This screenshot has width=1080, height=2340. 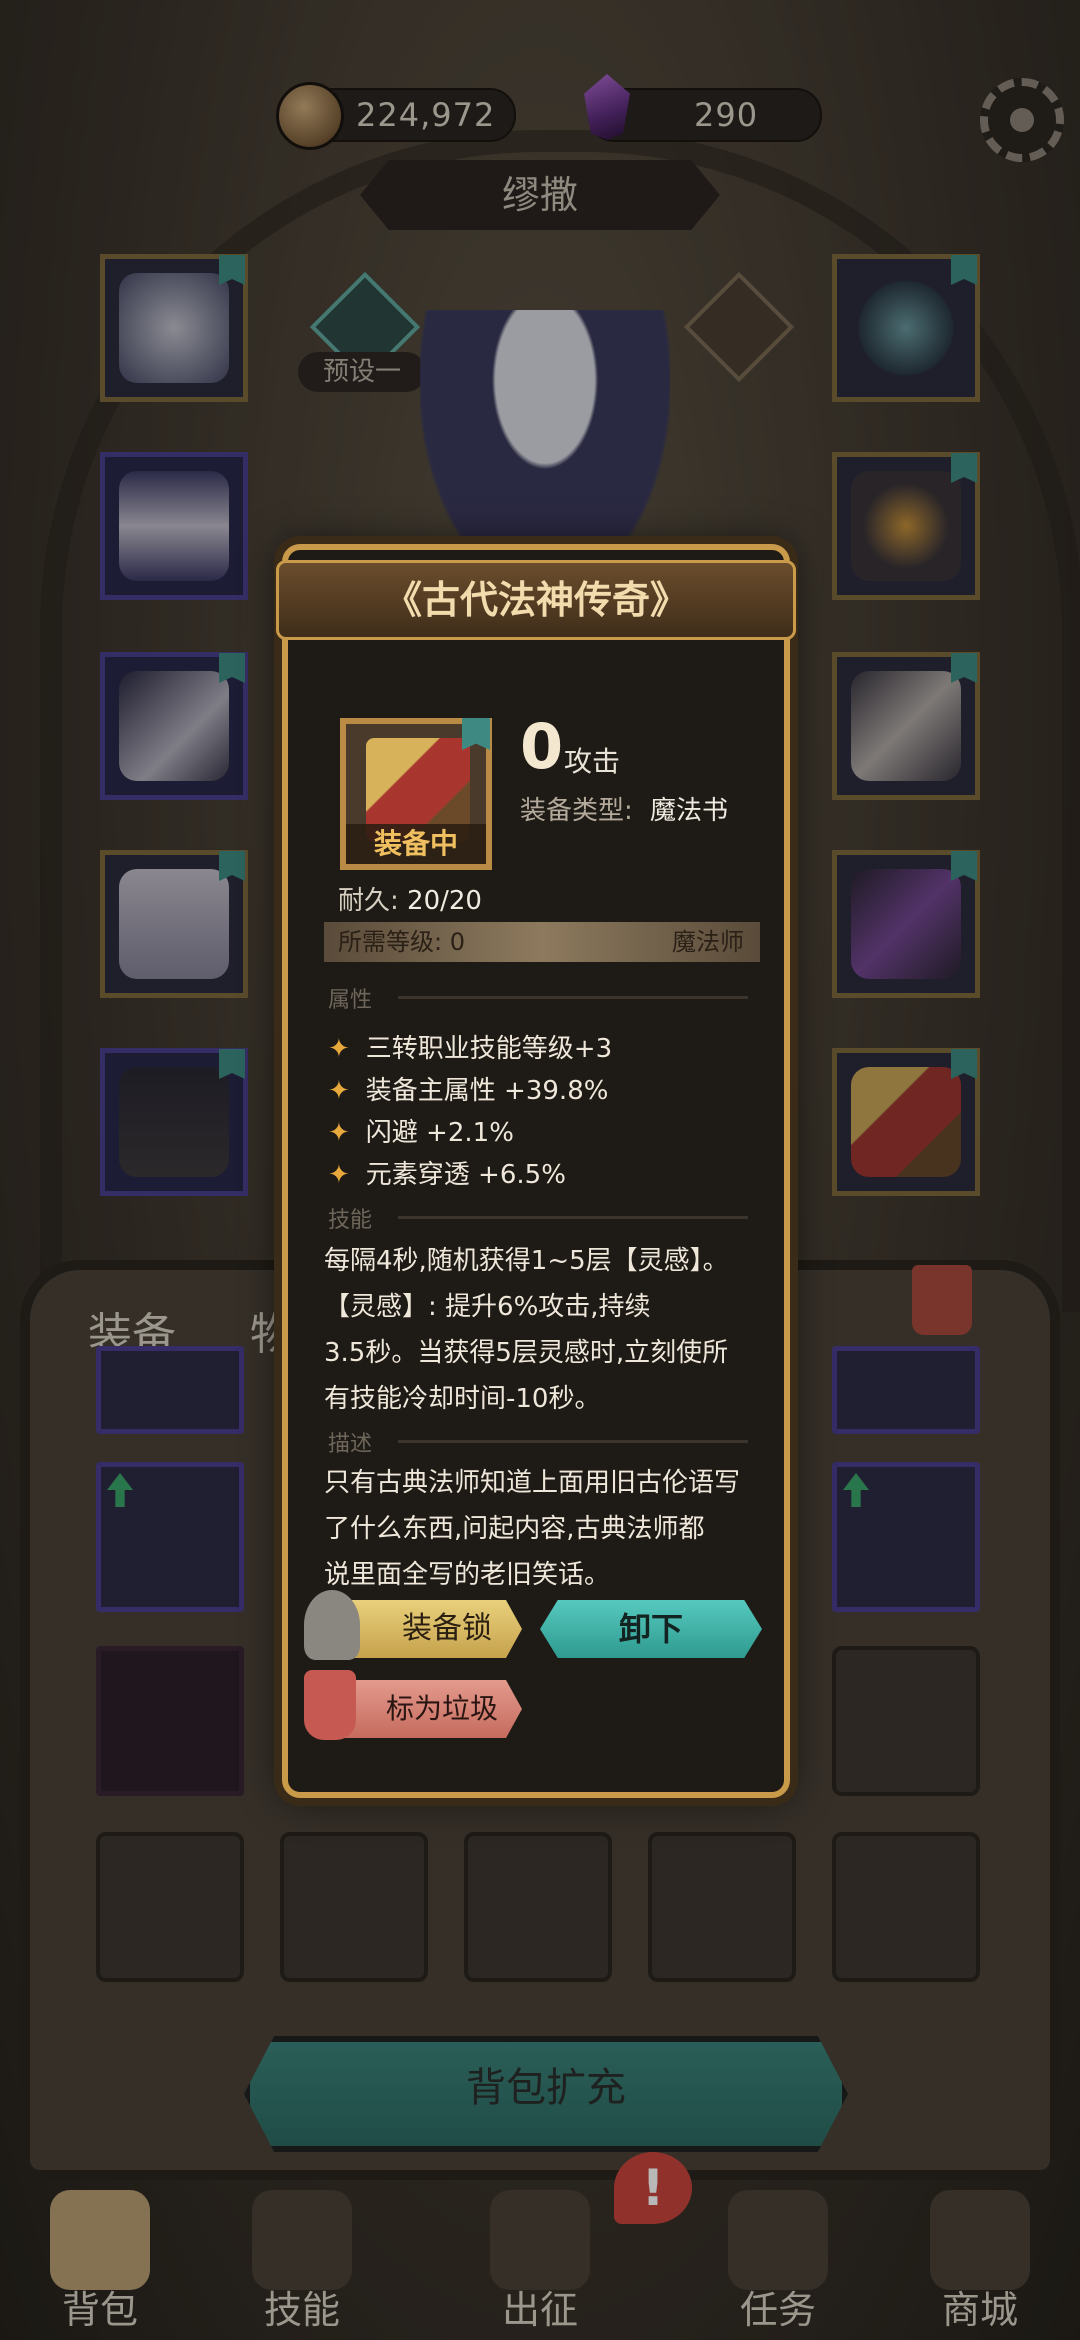 What do you see at coordinates (542, 746) in the screenshot?
I see `attack-value: 0` at bounding box center [542, 746].